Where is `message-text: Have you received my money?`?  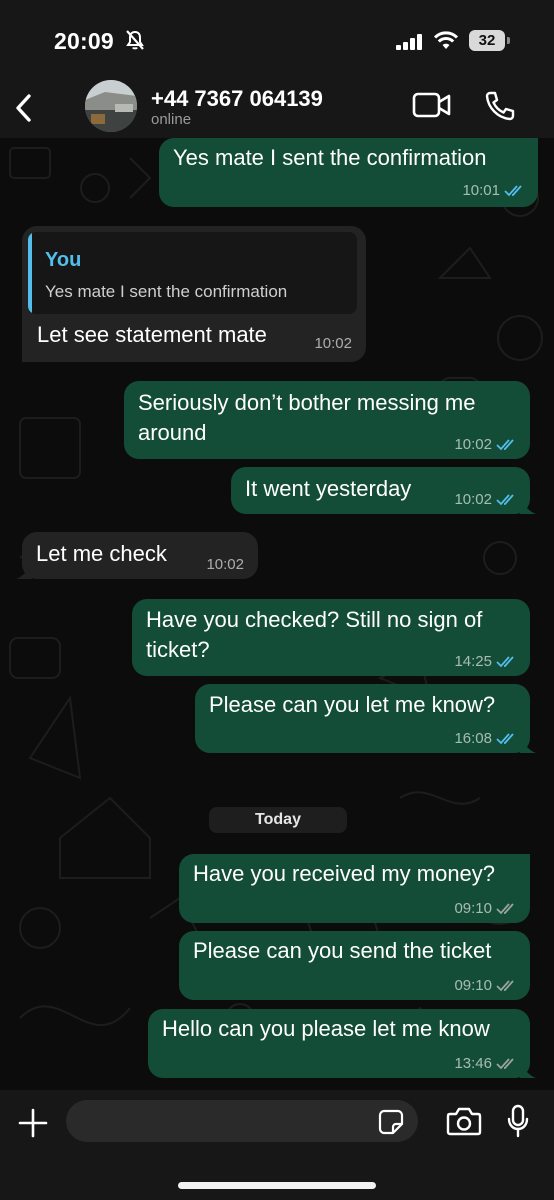
message-text: Have you received my money? is located at coordinates (344, 873).